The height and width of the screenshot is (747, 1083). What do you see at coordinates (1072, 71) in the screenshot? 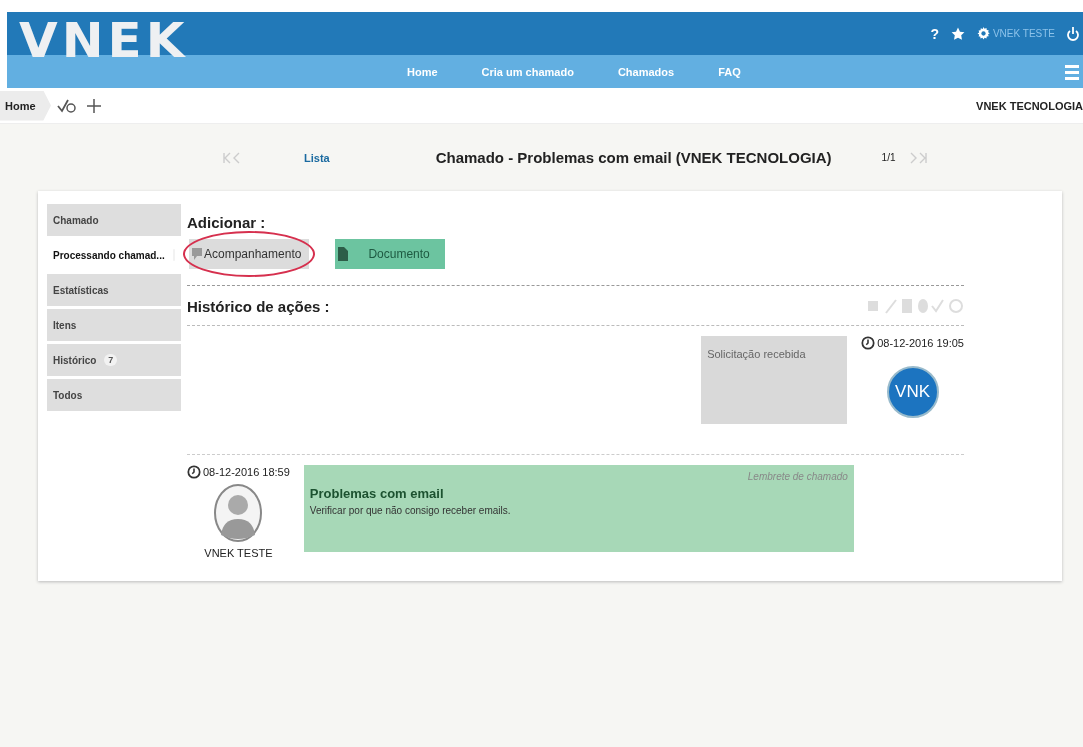
I see `menu-icon` at bounding box center [1072, 71].